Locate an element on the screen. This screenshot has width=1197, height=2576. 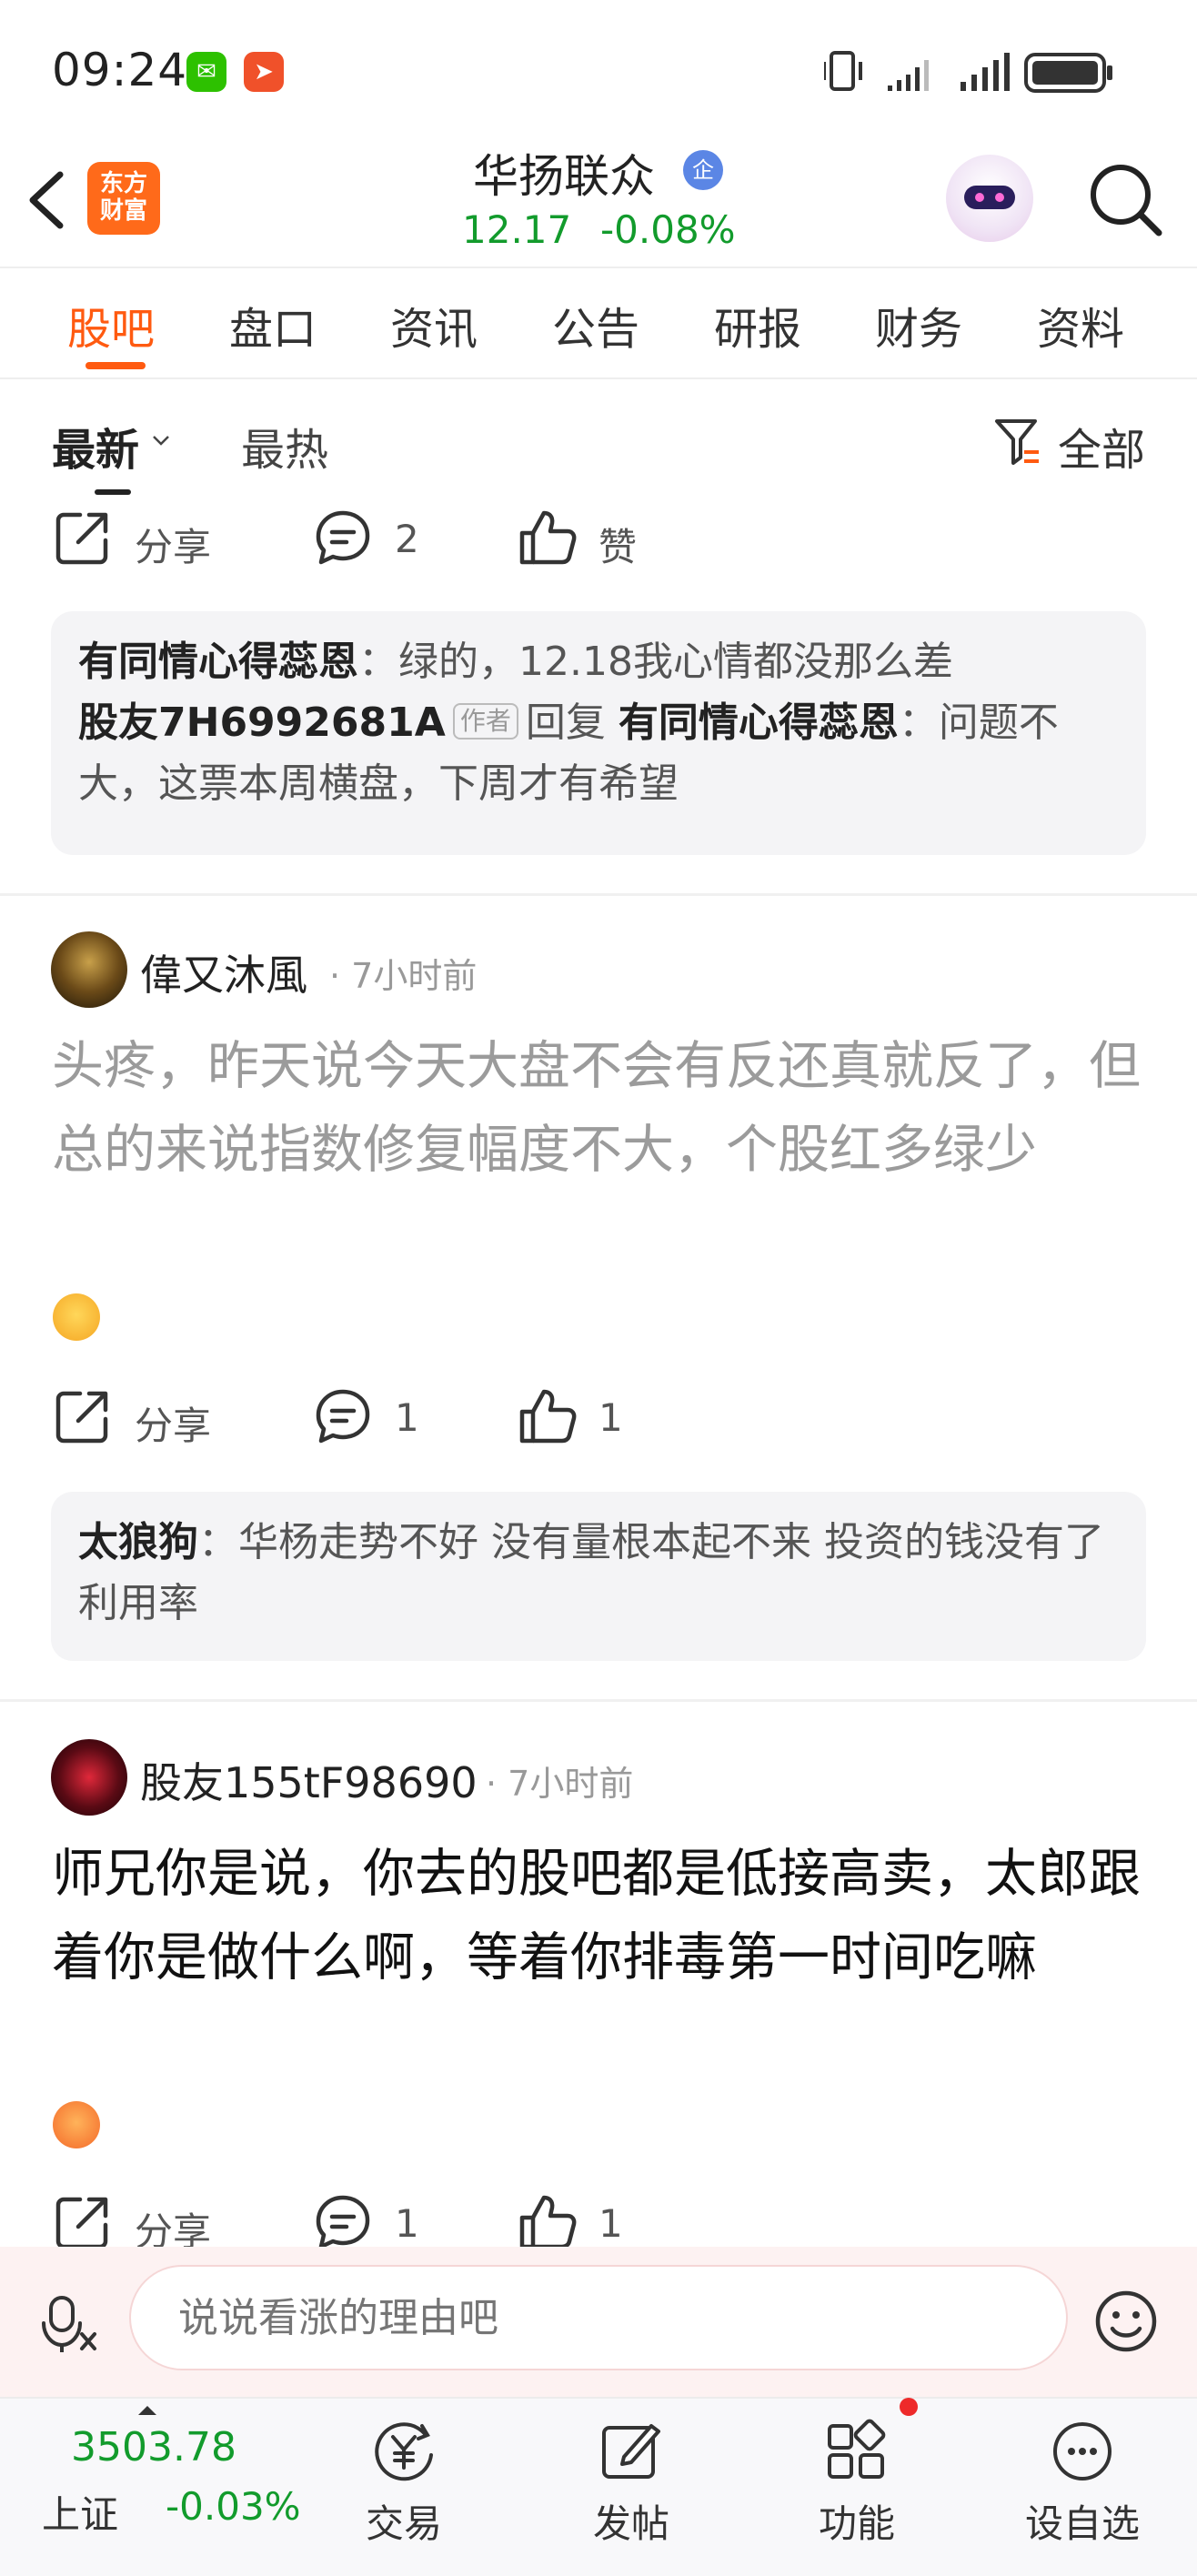
post-body: 师兄你是说，你去的股吧都是低接高卖，太郎跟着你是做什么啊，等着你排毒第一时间吃嘛 is located at coordinates (602, 1915).